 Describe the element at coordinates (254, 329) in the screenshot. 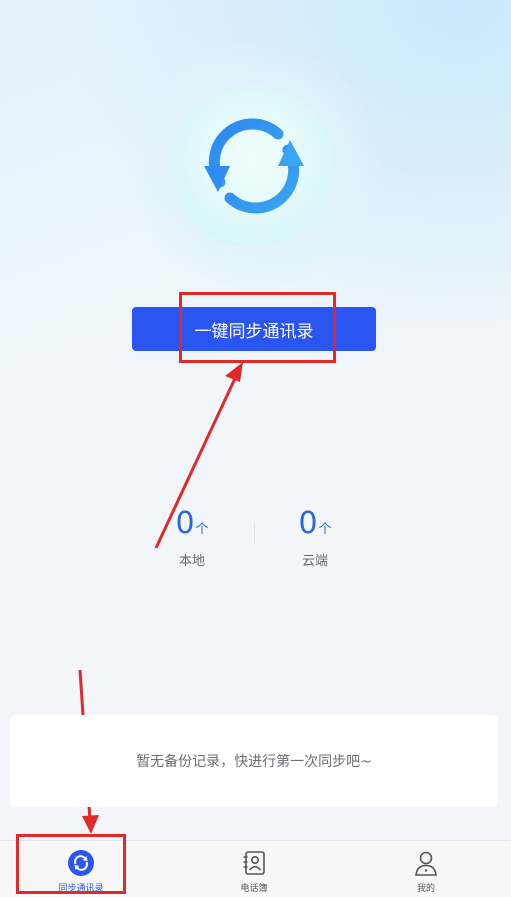

I see `sync-contacts-button: 一键同步通讯录` at that location.